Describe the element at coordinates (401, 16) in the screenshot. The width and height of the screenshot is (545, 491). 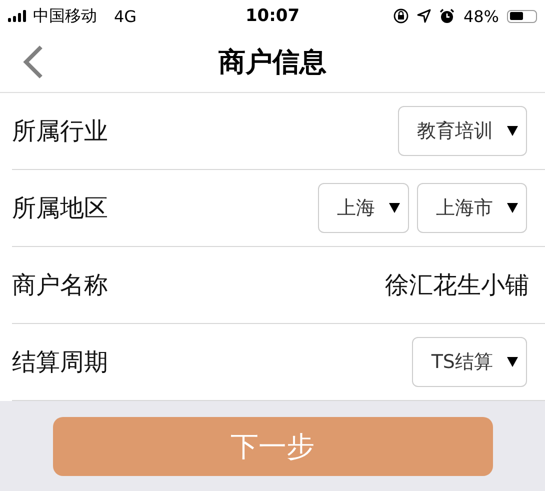
I see `rotation-lock-icon` at that location.